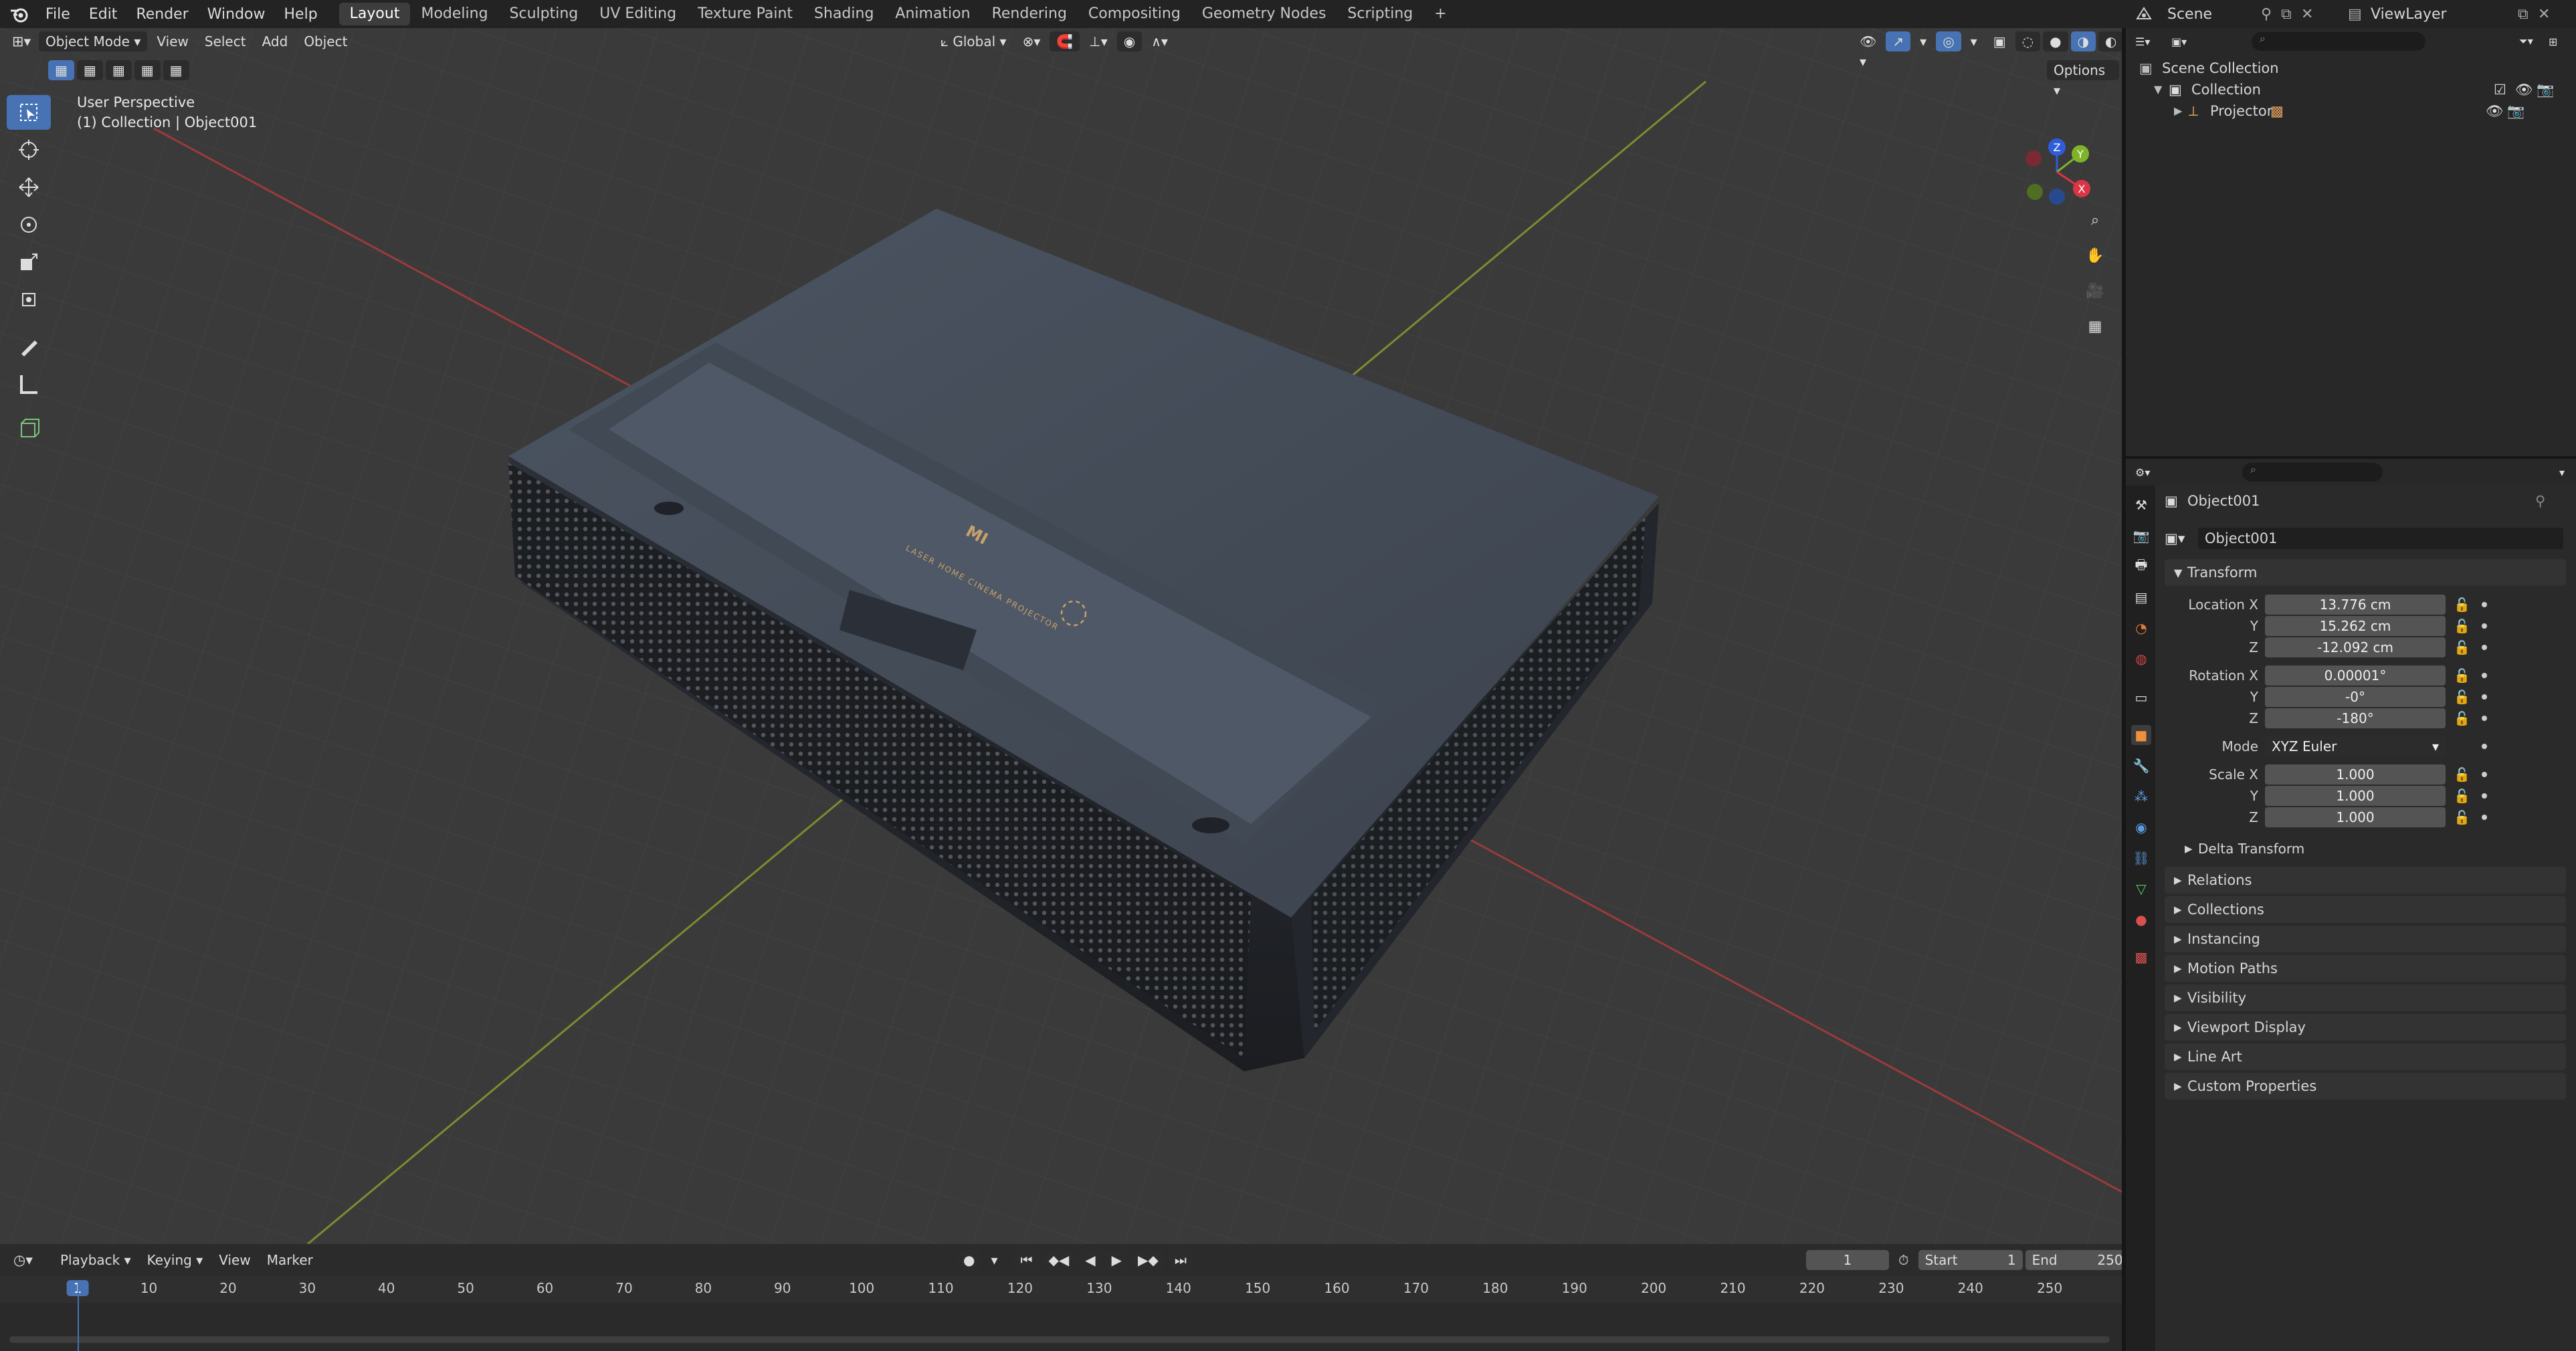 This screenshot has height=1351, width=2576. Describe the element at coordinates (1180, 1260) in the screenshot. I see `jump-end-icon: ⏭` at that location.